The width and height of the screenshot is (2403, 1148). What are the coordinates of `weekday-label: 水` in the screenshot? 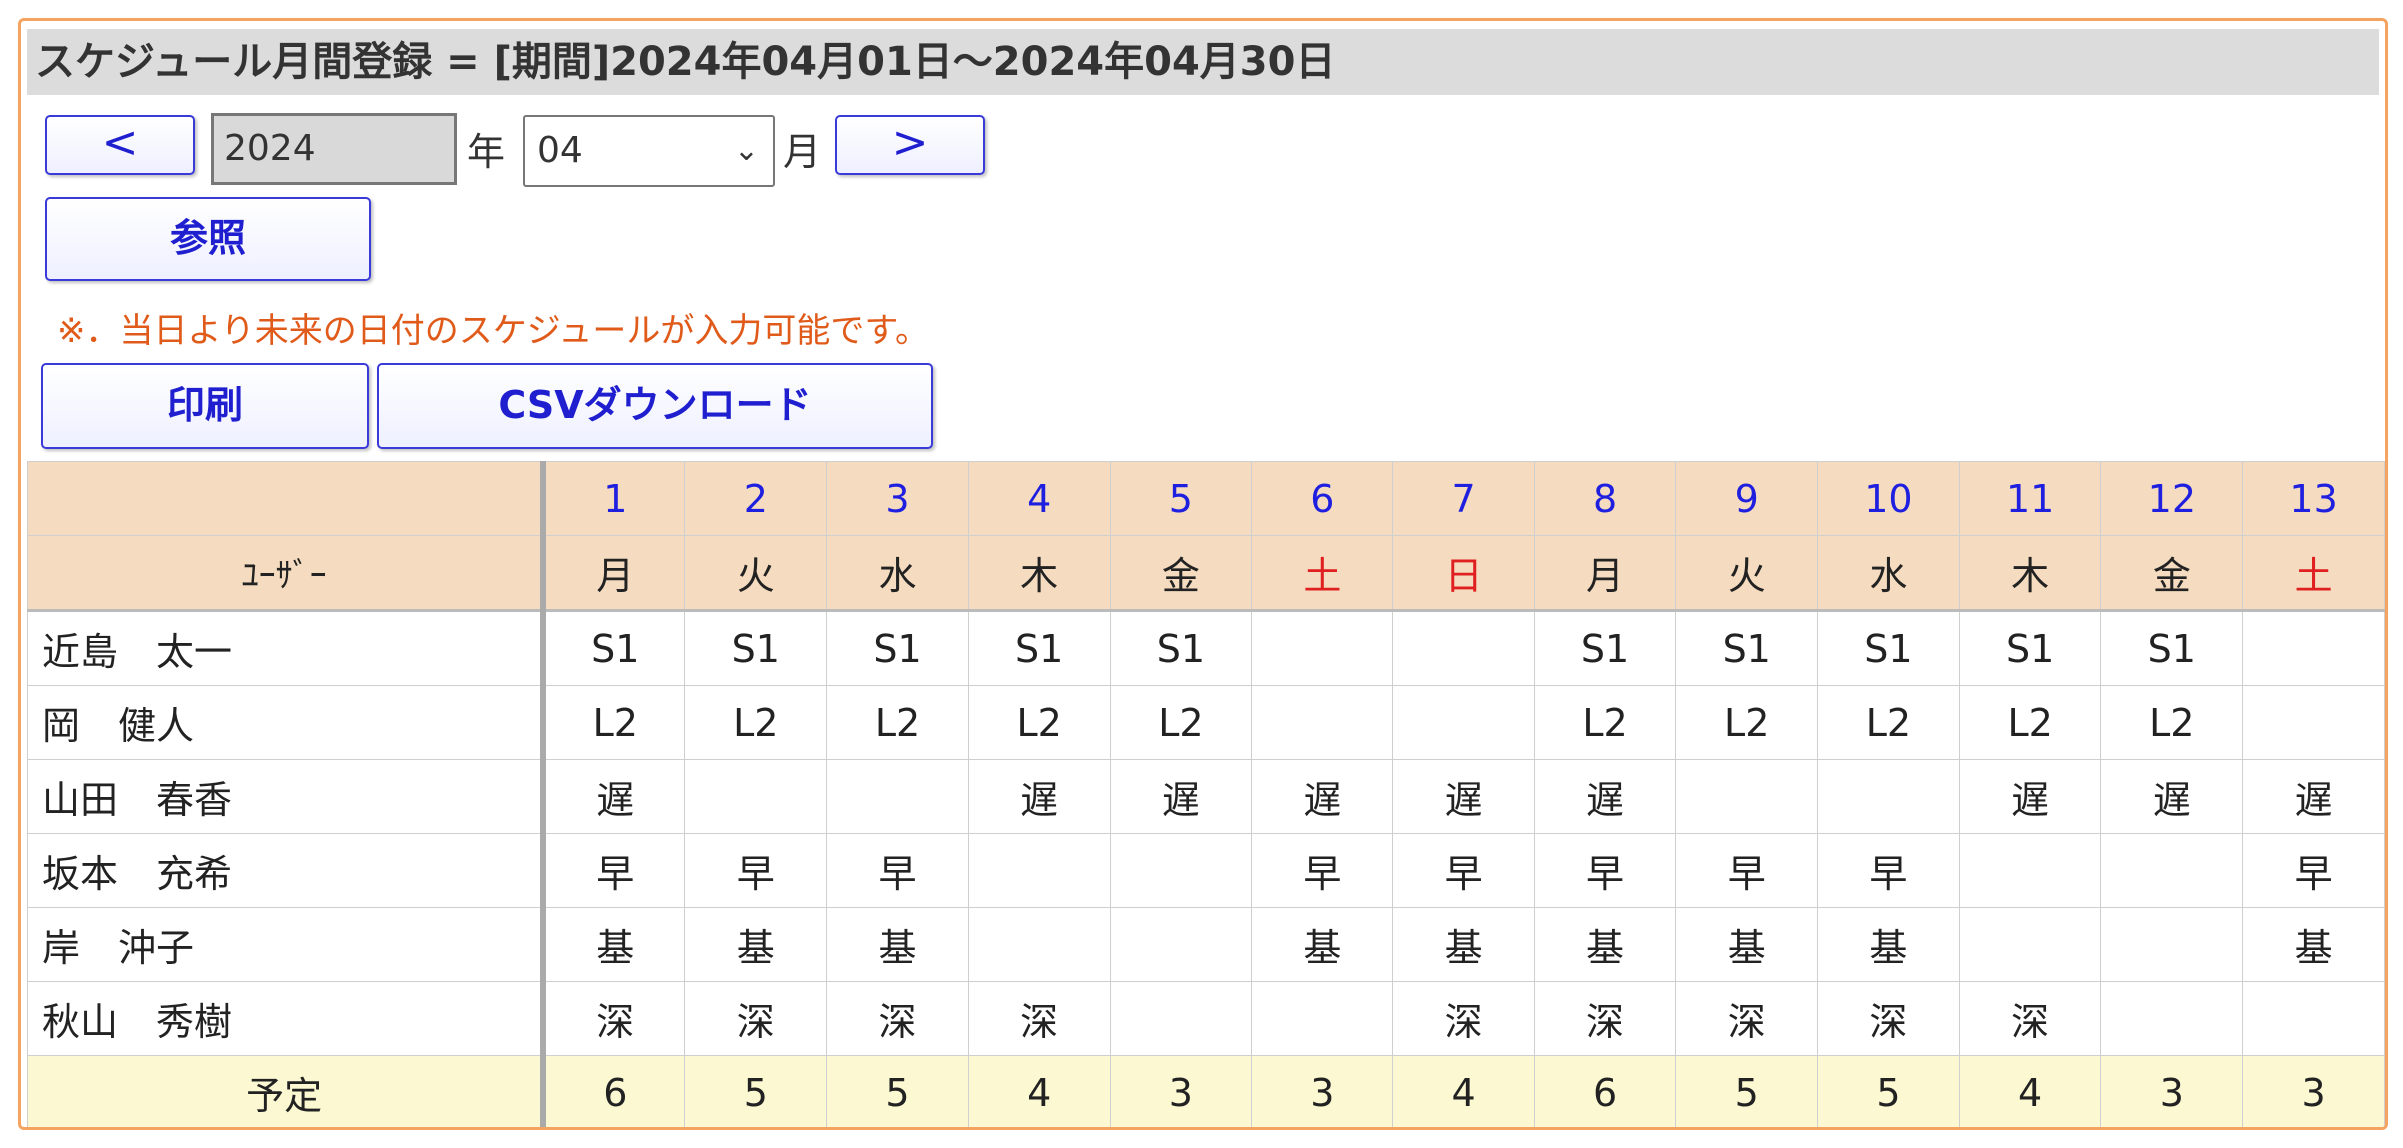 It's located at (1888, 573).